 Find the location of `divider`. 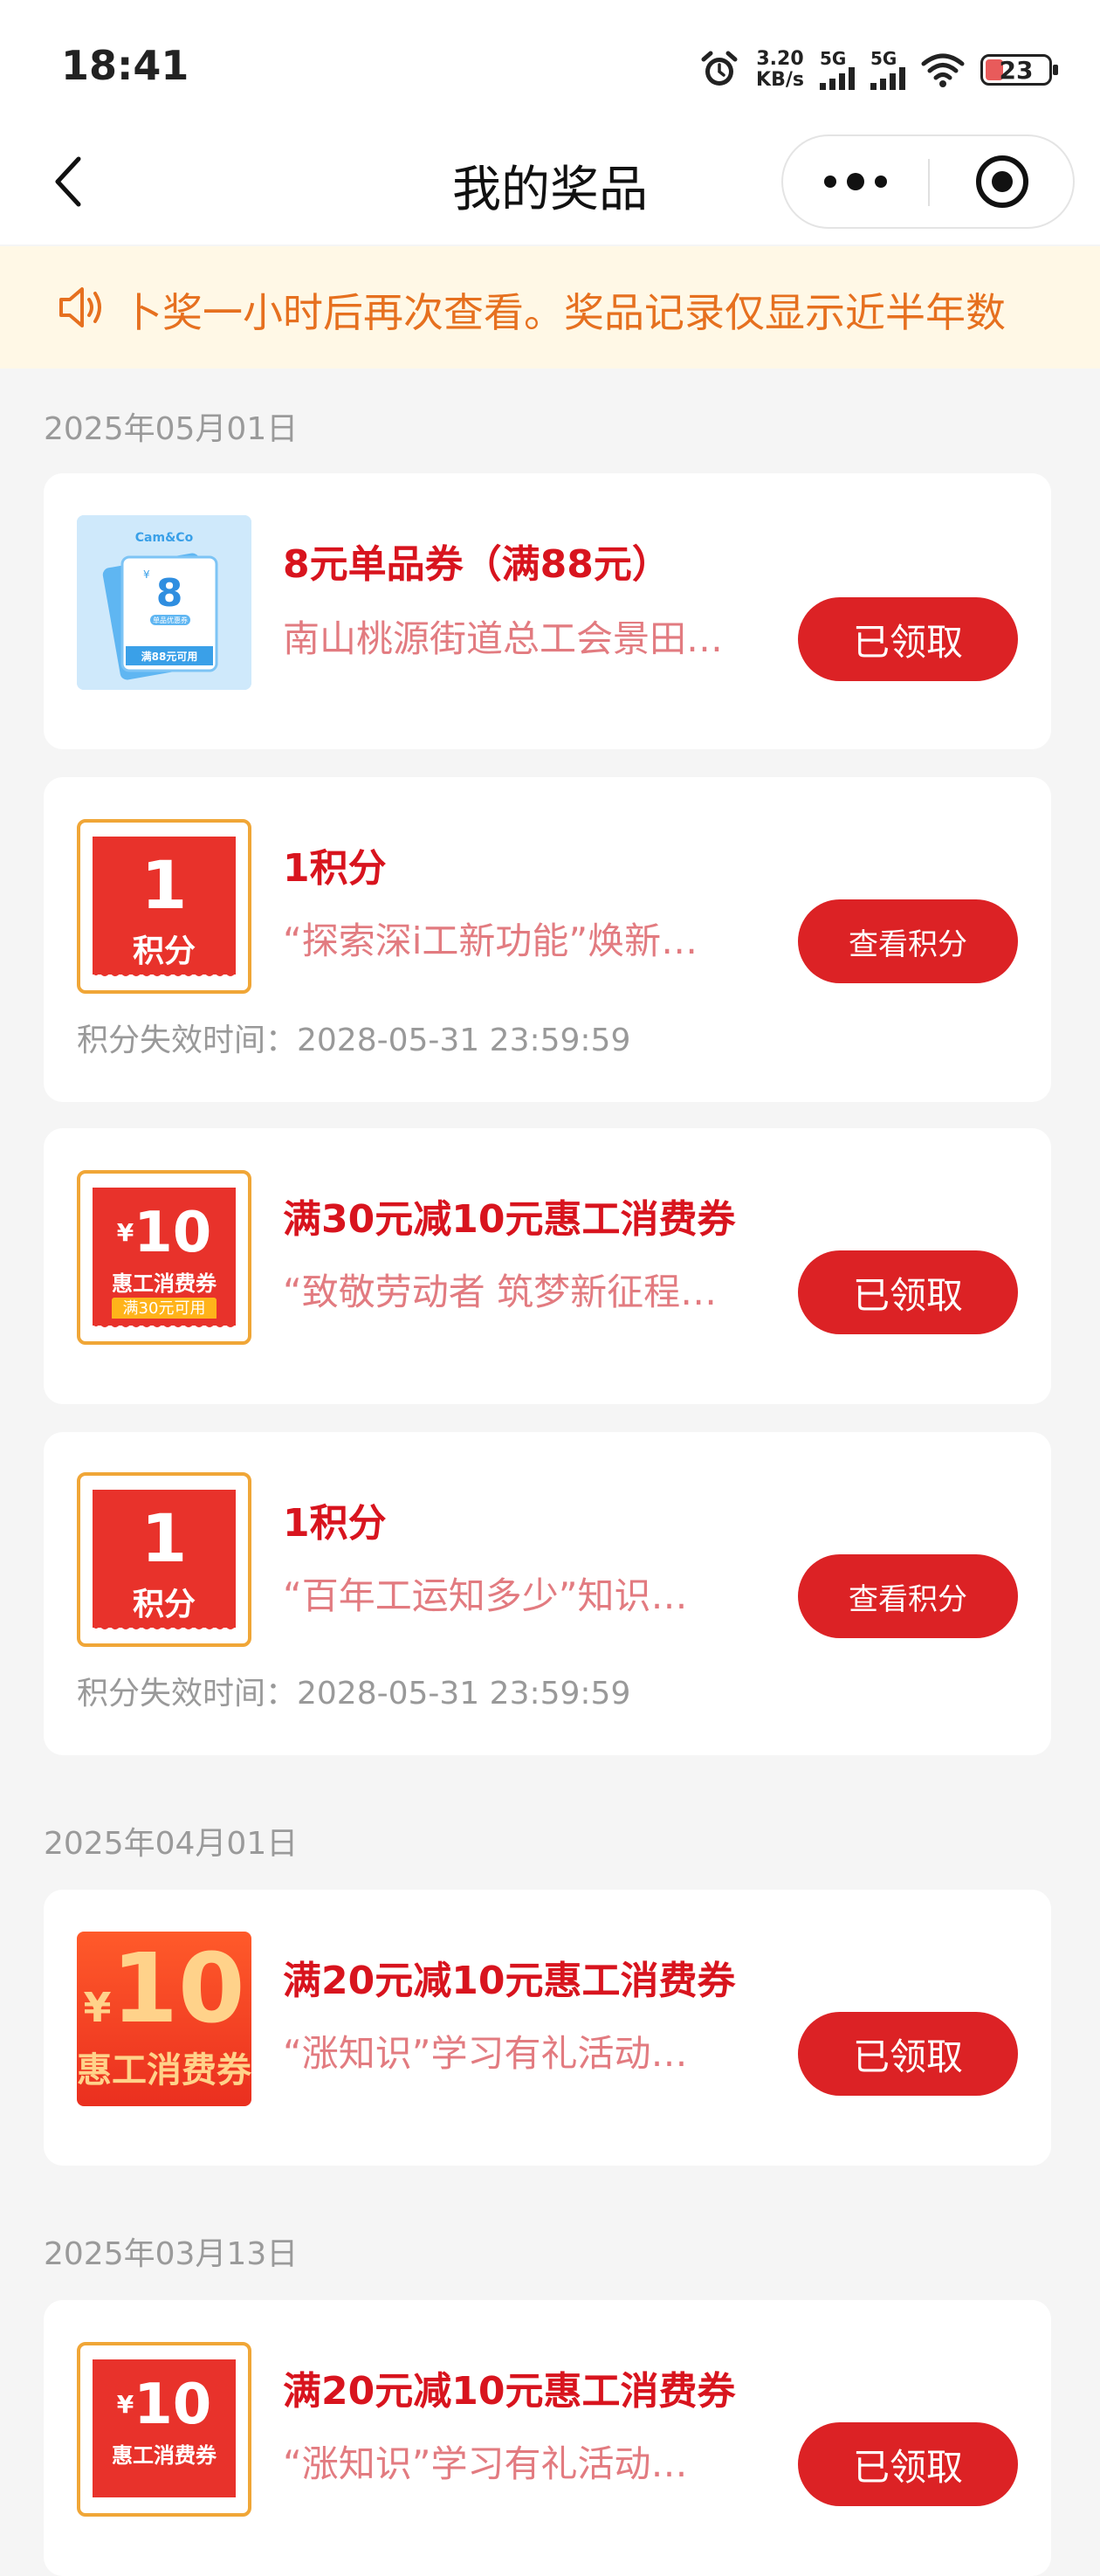

divider is located at coordinates (929, 182).